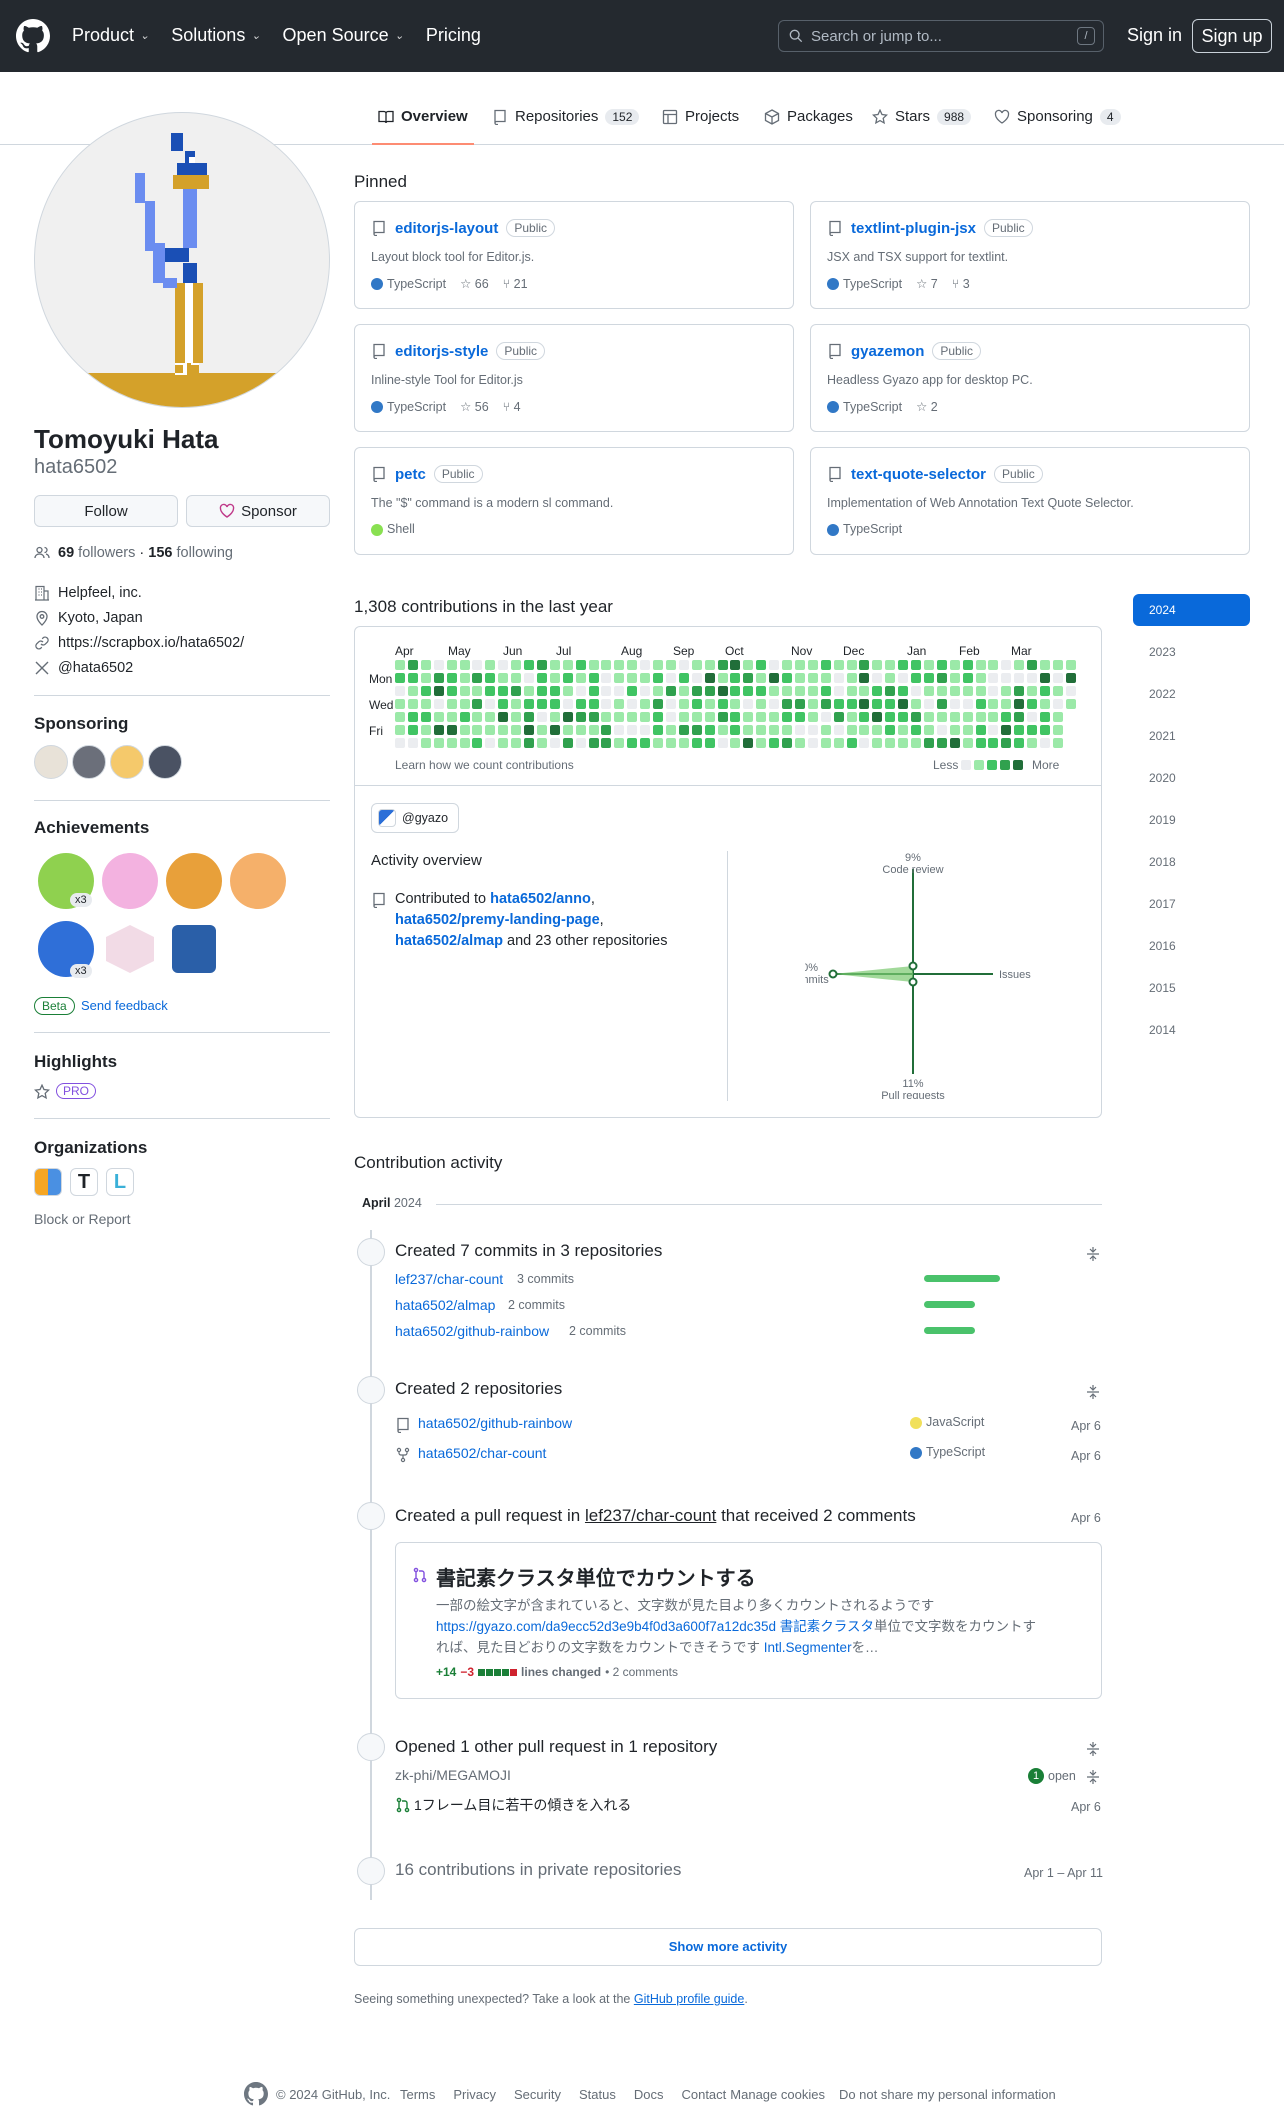 The image size is (1284, 2122). I want to click on tab-projects: Projects, so click(700, 116).